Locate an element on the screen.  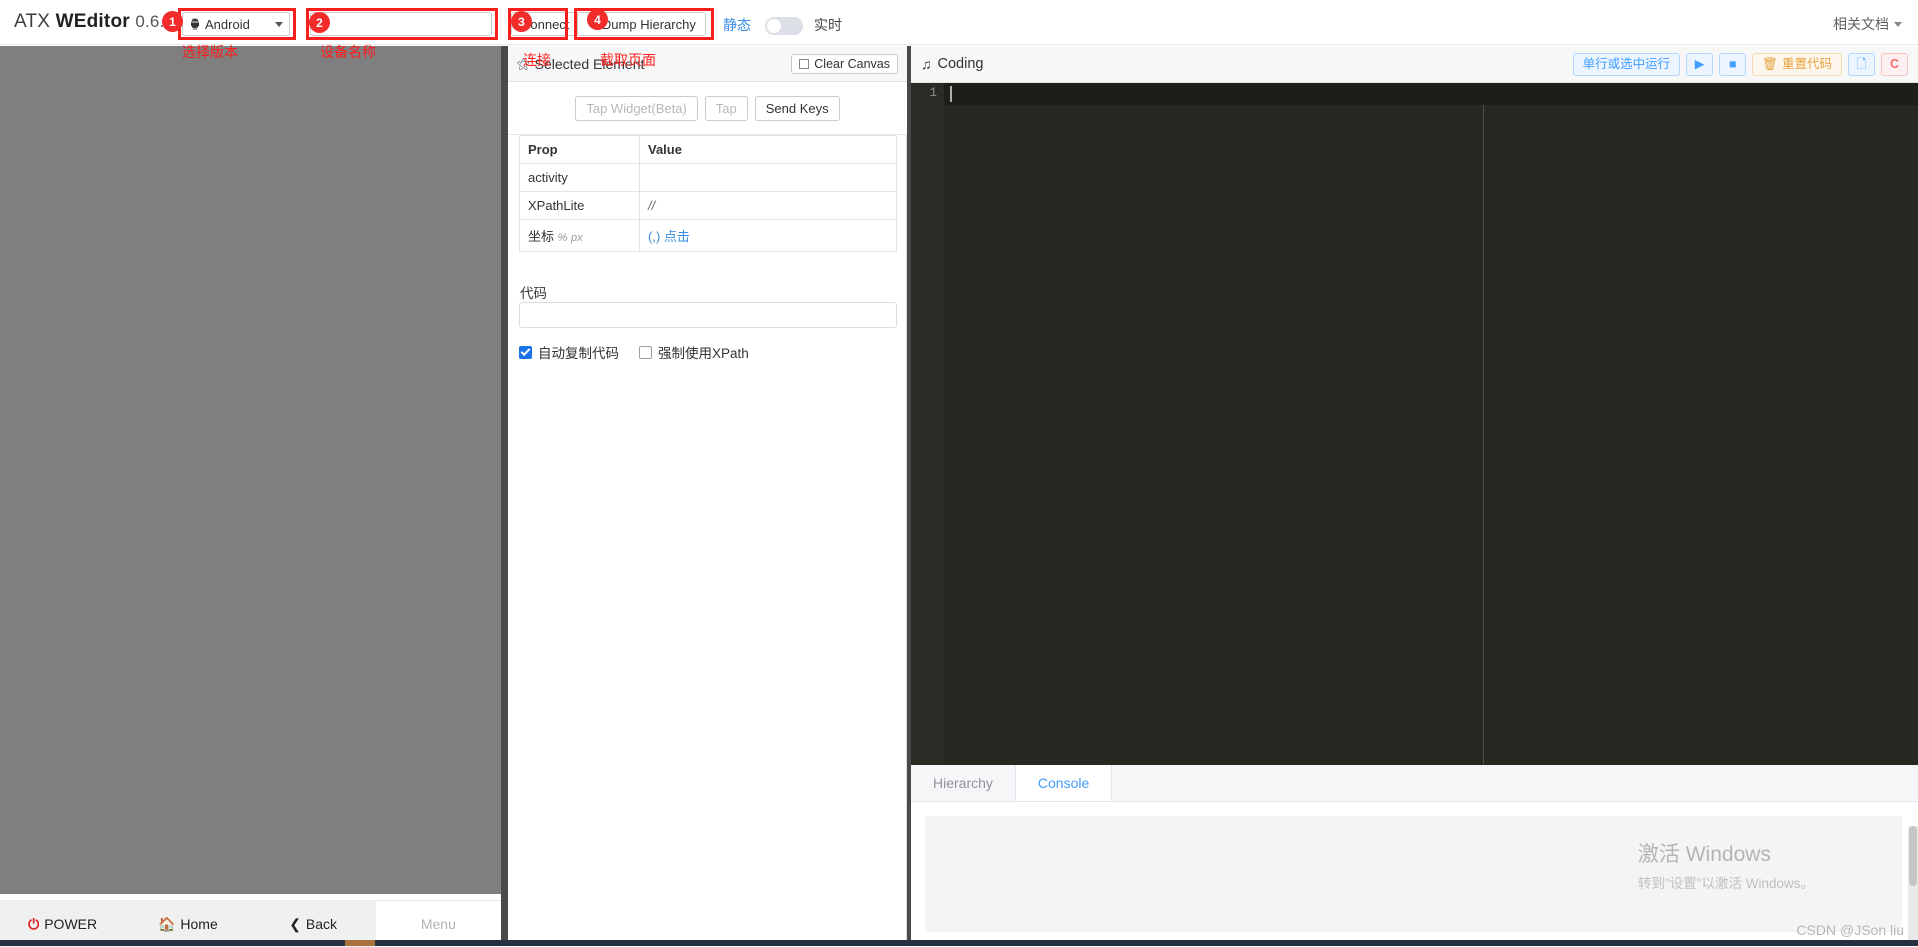
prop-coords-value: (,) 点击 is located at coordinates (768, 236).